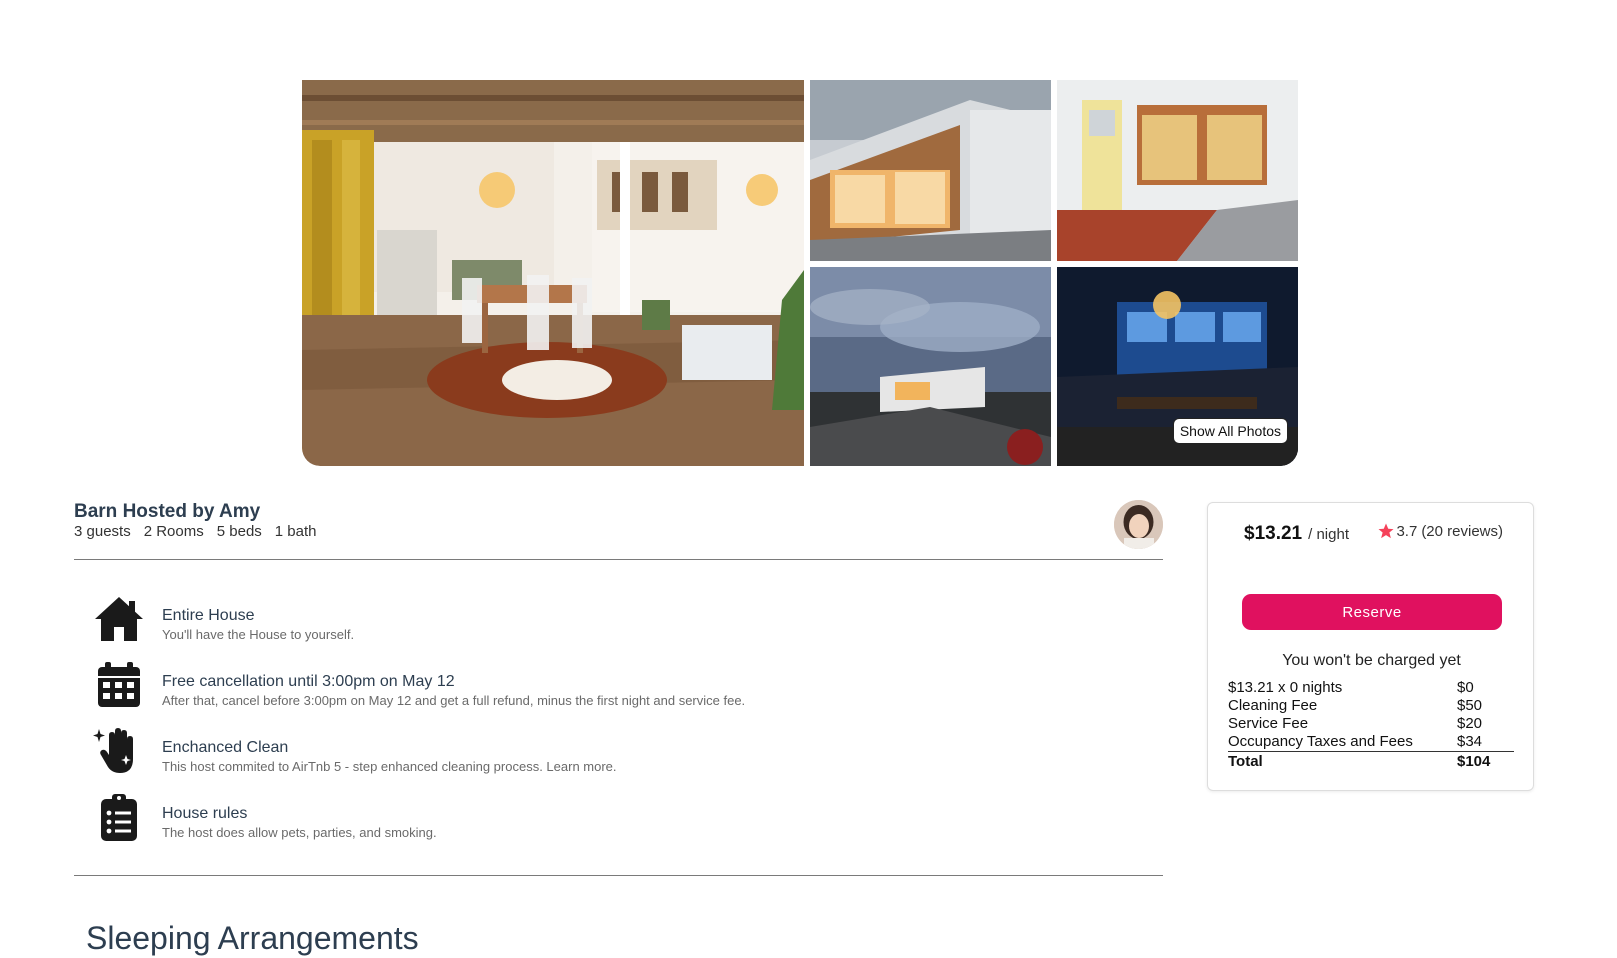 The height and width of the screenshot is (958, 1617). Describe the element at coordinates (1268, 723) in the screenshot. I see `fee-label: Service Fee` at that location.